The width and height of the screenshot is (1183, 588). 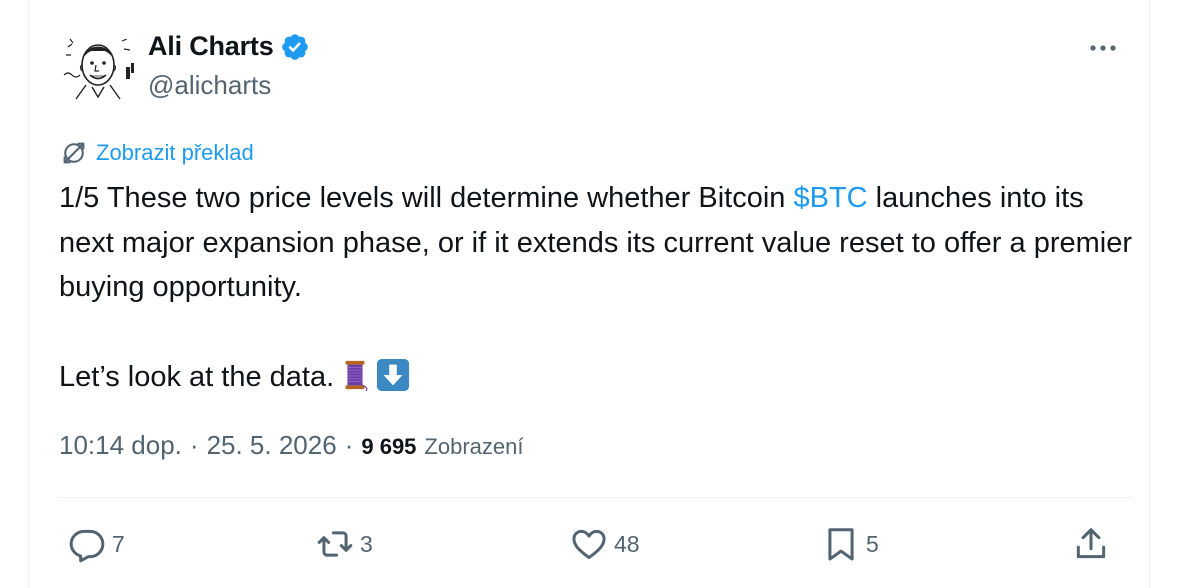 What do you see at coordinates (872, 543) in the screenshot?
I see `bookmark-count: 5` at bounding box center [872, 543].